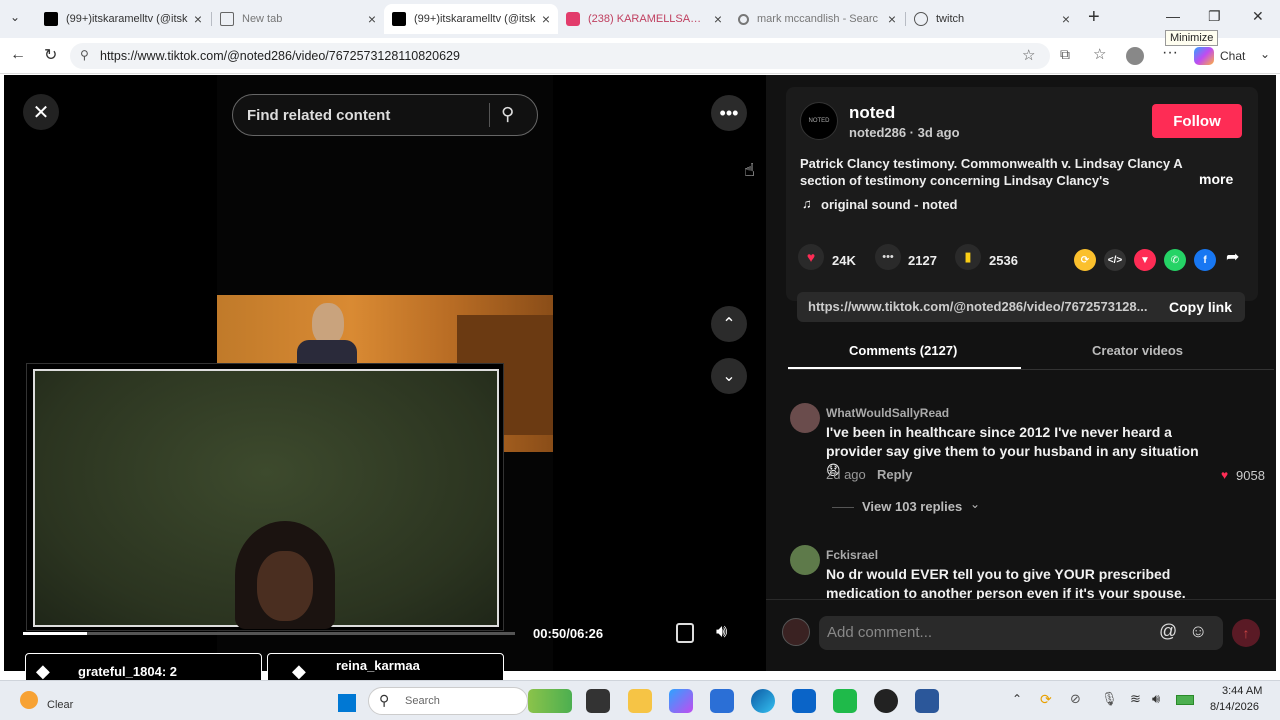  Describe the element at coordinates (262, 19) in the screenshot. I see `tab-label: New tab` at that location.